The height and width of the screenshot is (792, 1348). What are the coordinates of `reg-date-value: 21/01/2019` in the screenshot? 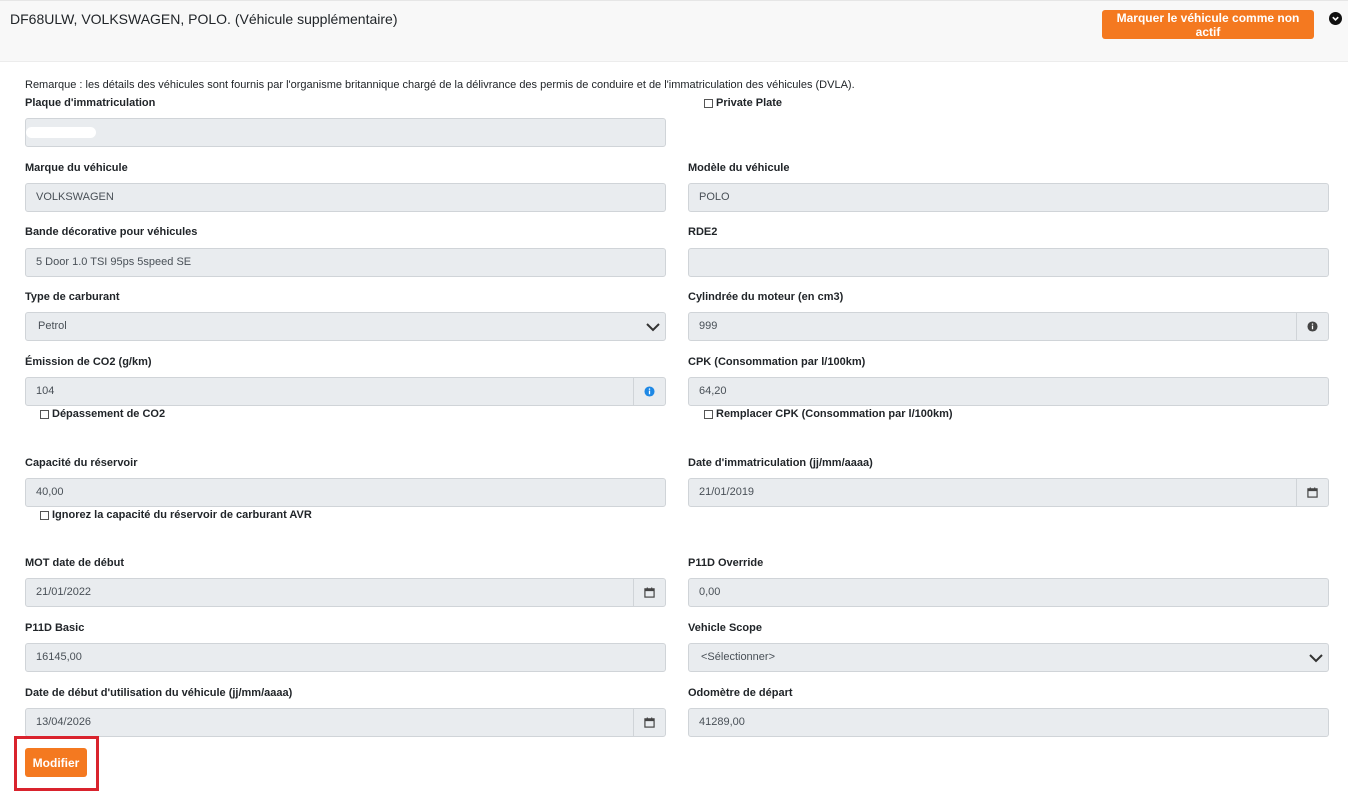 It's located at (727, 492).